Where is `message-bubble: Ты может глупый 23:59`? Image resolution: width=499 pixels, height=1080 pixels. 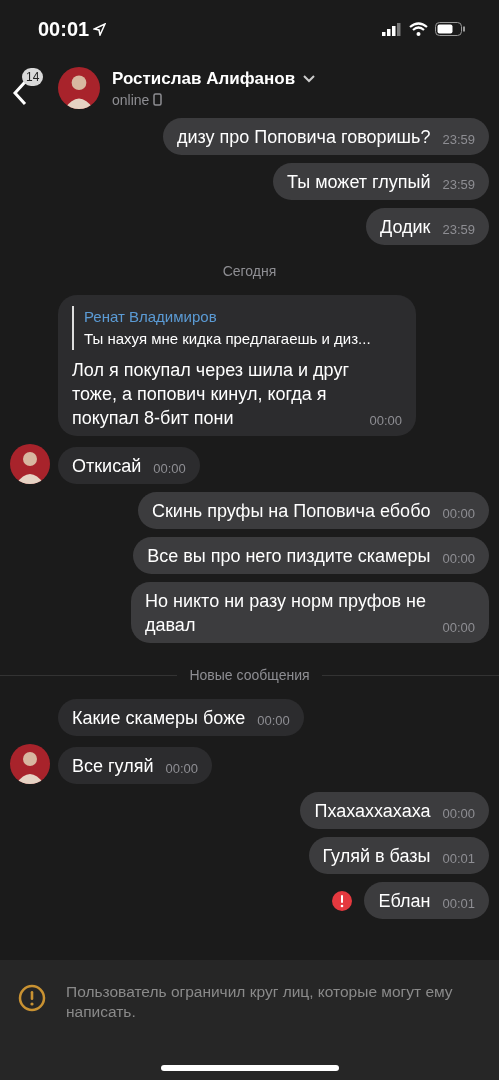 message-bubble: Ты может глупый 23:59 is located at coordinates (381, 181).